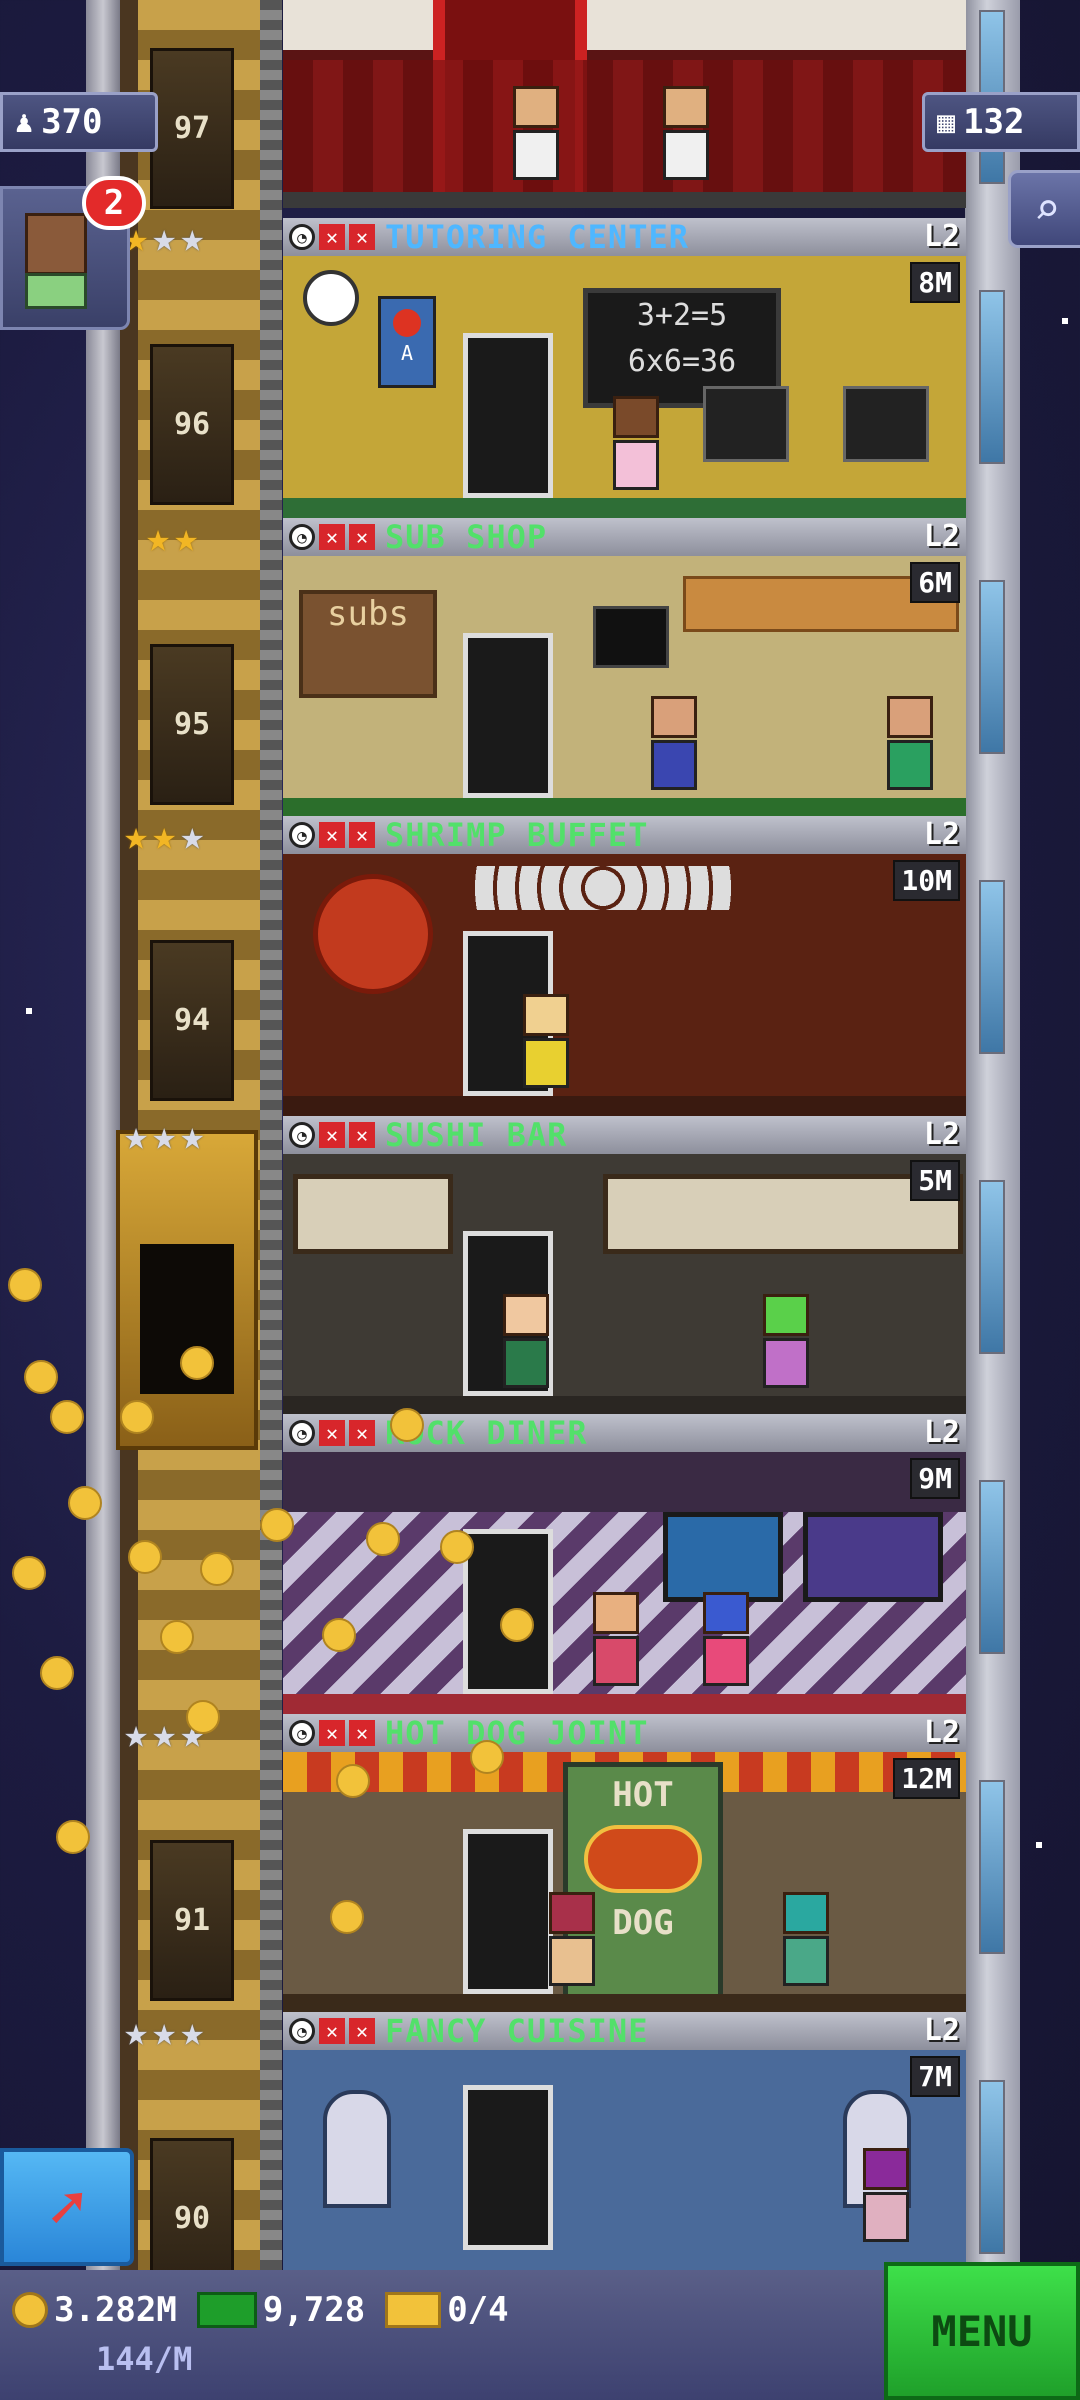 The width and height of the screenshot is (1080, 2400). What do you see at coordinates (331, 298) in the screenshot?
I see `clock-icon` at bounding box center [331, 298].